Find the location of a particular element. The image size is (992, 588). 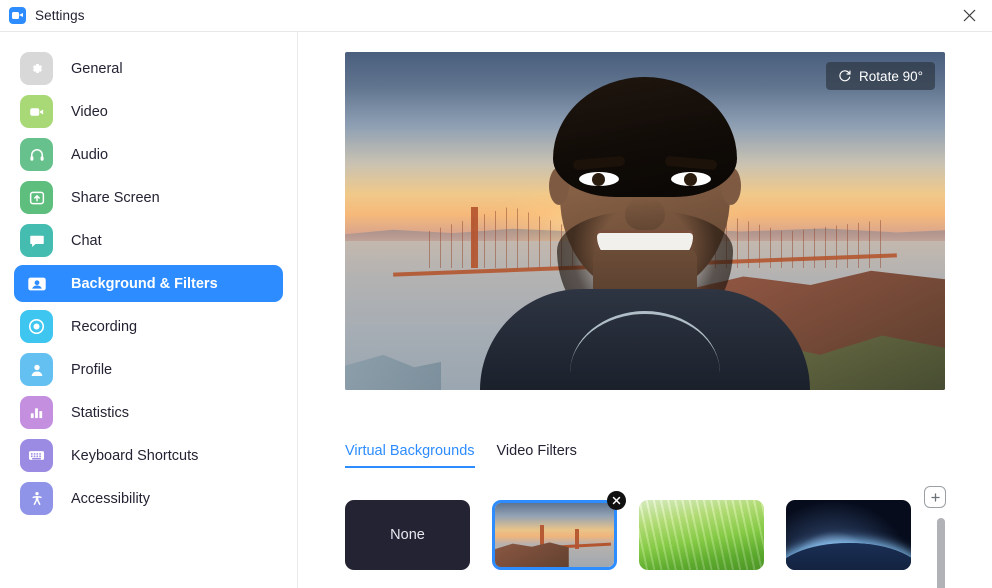

background-thumbnail-earth is located at coordinates (848, 535).